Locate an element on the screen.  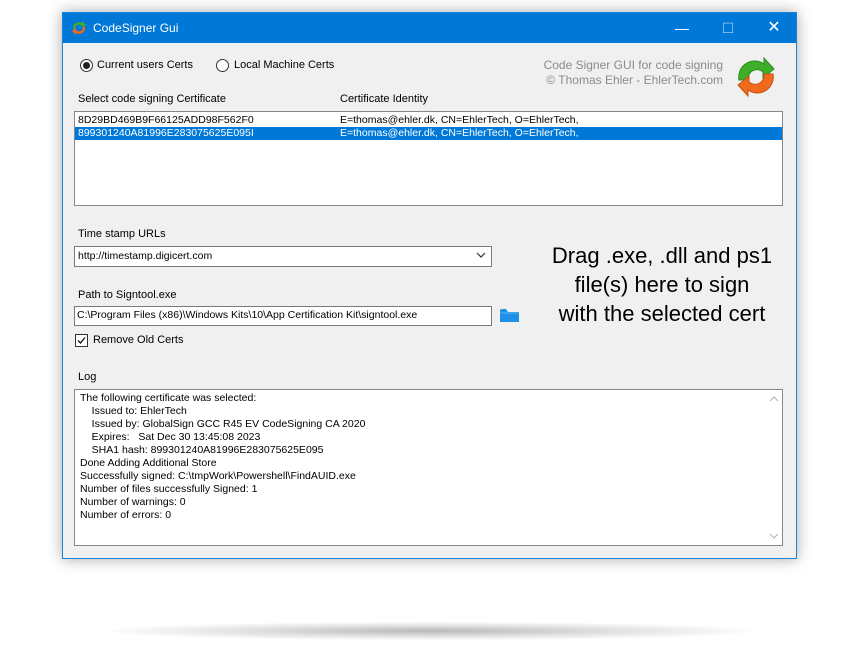
window-title: CodeSigner Gui is located at coordinates (136, 28).